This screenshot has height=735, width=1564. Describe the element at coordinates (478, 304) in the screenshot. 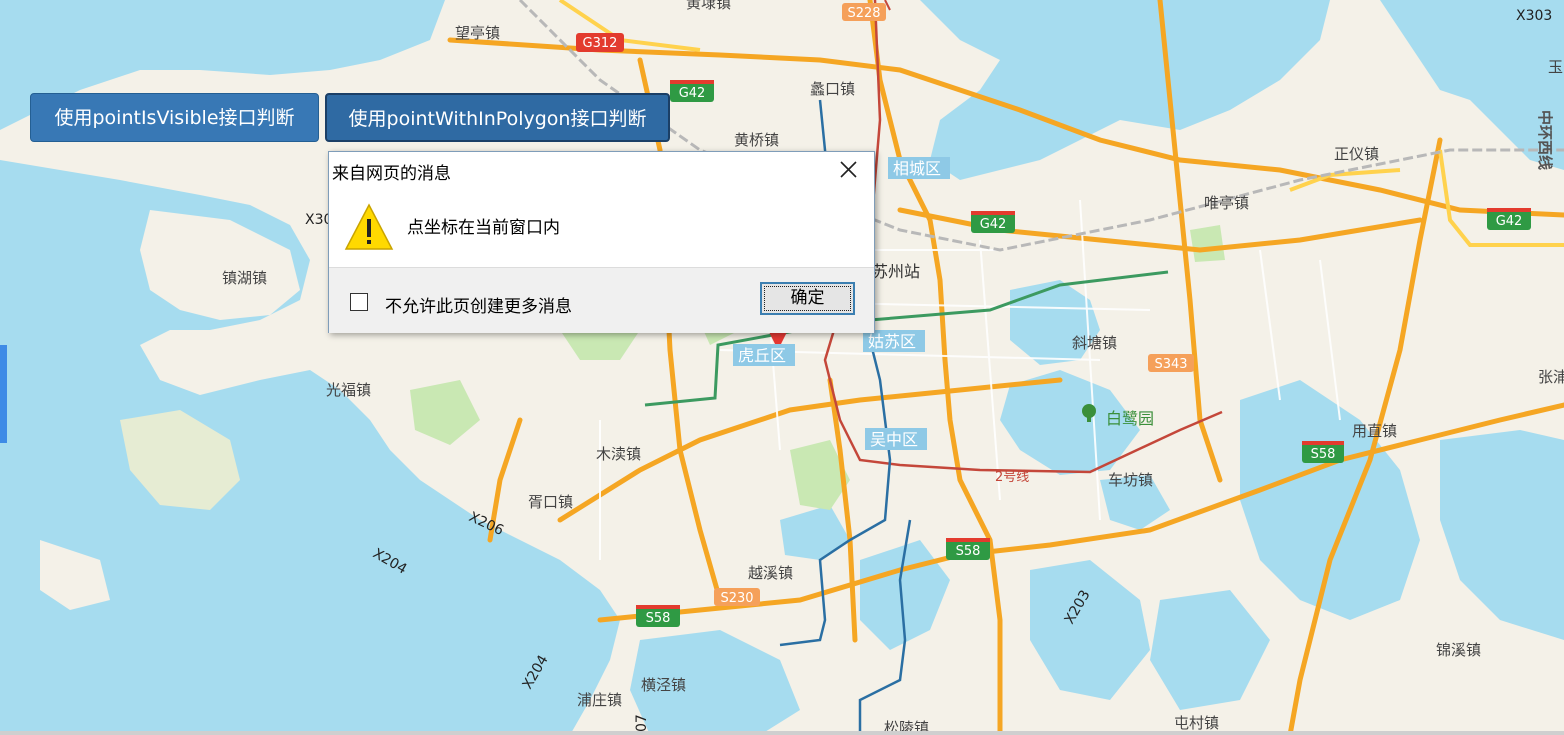

I see `checkbox-label: 不允许此页创建更多消息` at that location.